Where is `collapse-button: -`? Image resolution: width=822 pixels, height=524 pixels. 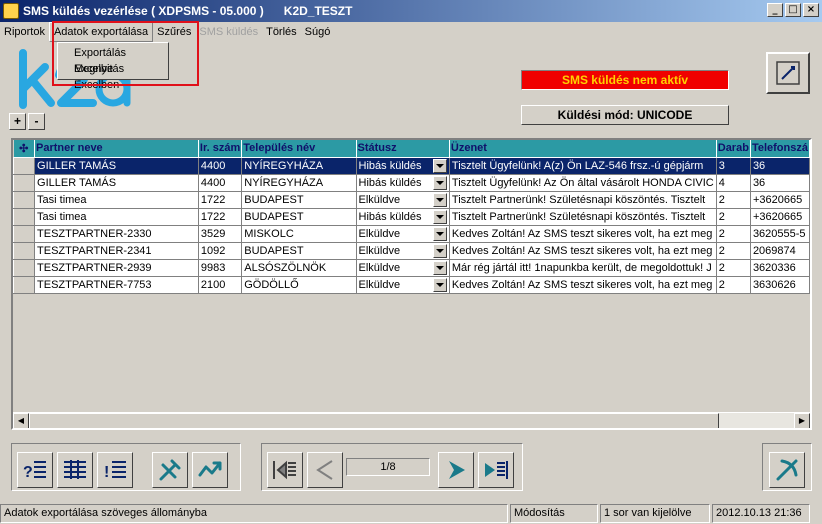 collapse-button: - is located at coordinates (36, 121).